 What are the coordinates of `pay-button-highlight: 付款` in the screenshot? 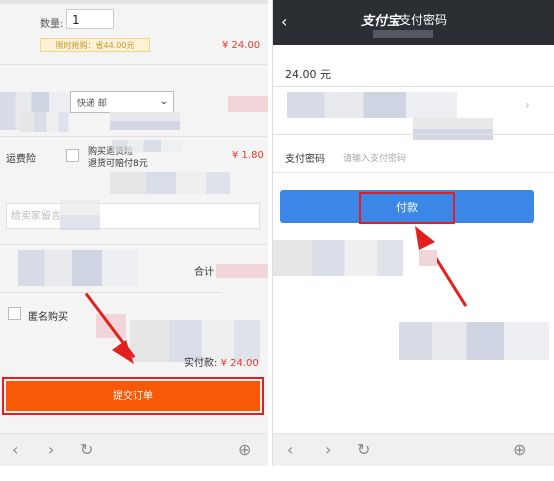 It's located at (407, 208).